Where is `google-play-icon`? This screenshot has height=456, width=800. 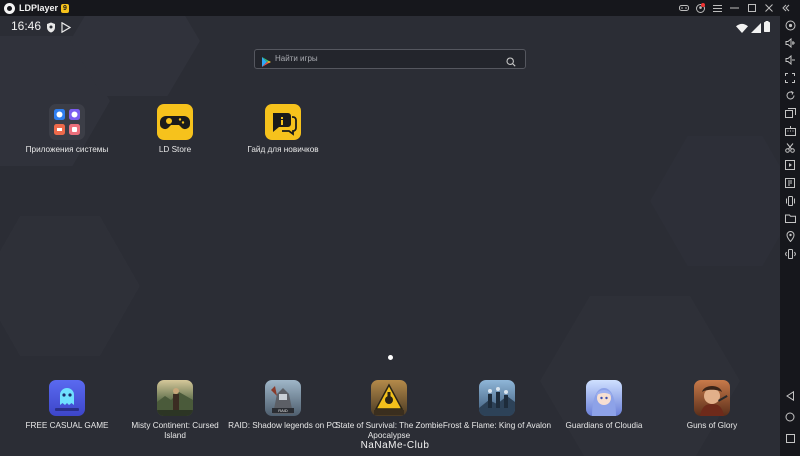 google-play-icon is located at coordinates (266, 63).